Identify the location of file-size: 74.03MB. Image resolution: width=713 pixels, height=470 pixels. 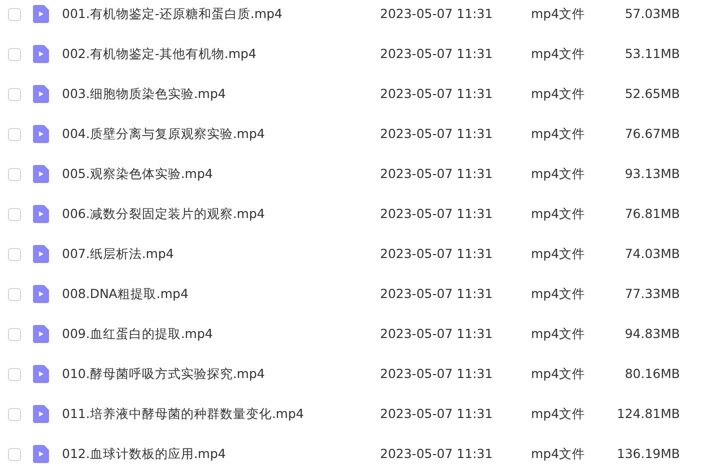
(652, 253).